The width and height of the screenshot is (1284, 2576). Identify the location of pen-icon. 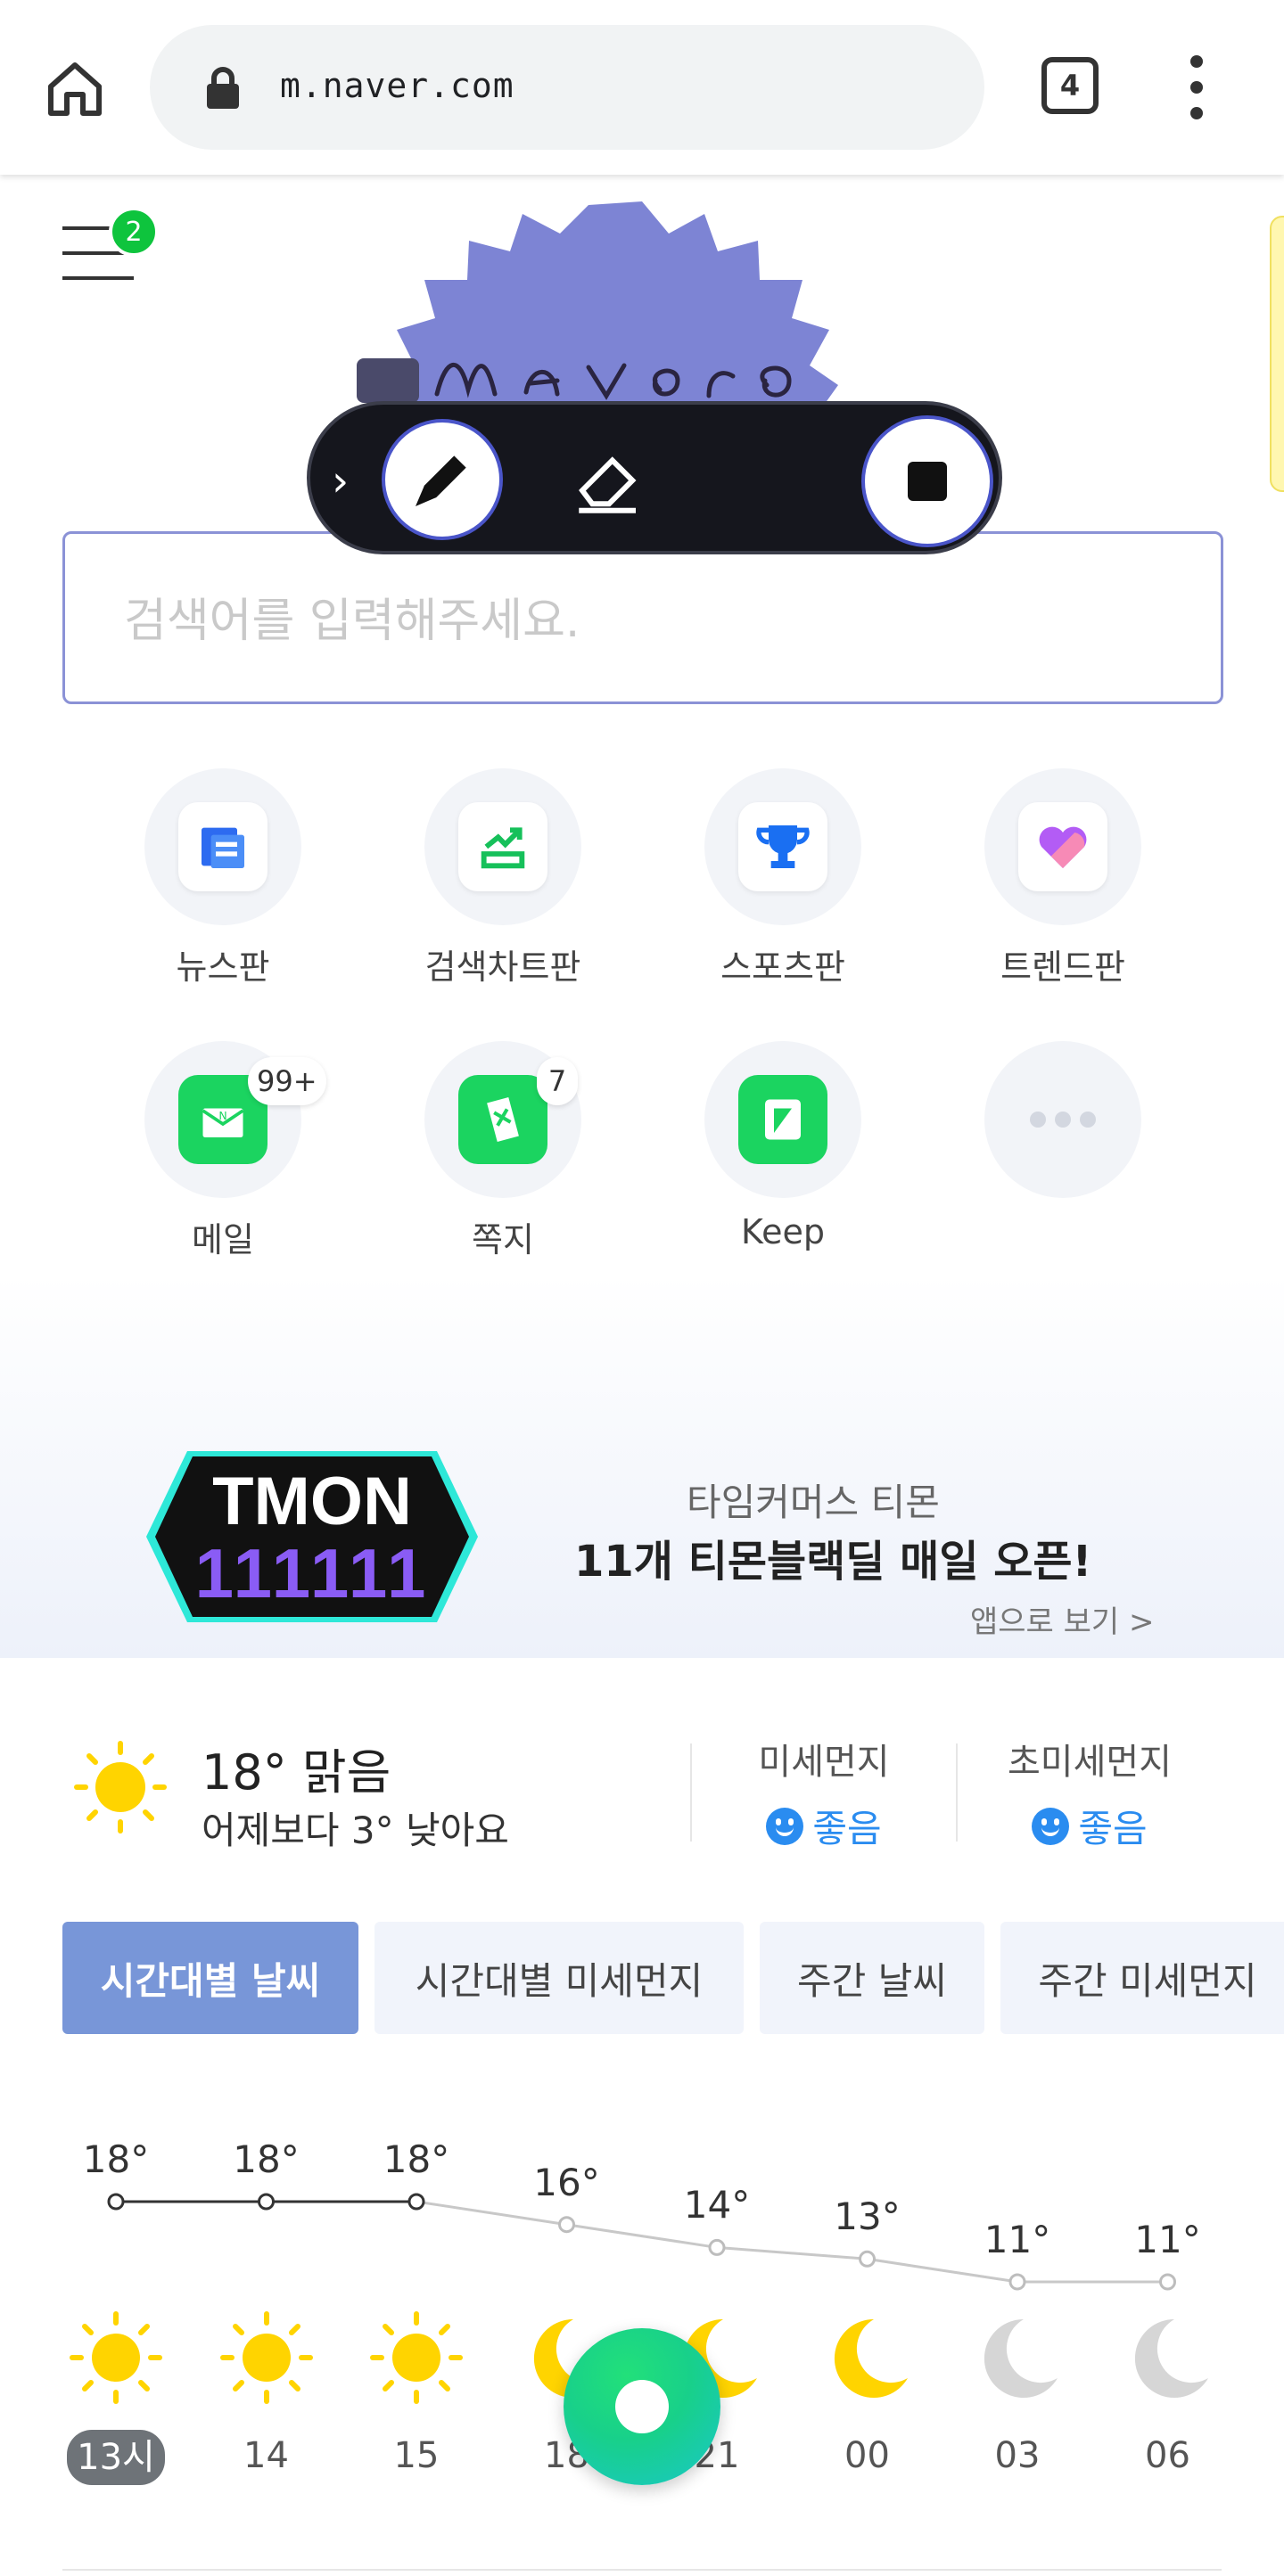
(441, 480).